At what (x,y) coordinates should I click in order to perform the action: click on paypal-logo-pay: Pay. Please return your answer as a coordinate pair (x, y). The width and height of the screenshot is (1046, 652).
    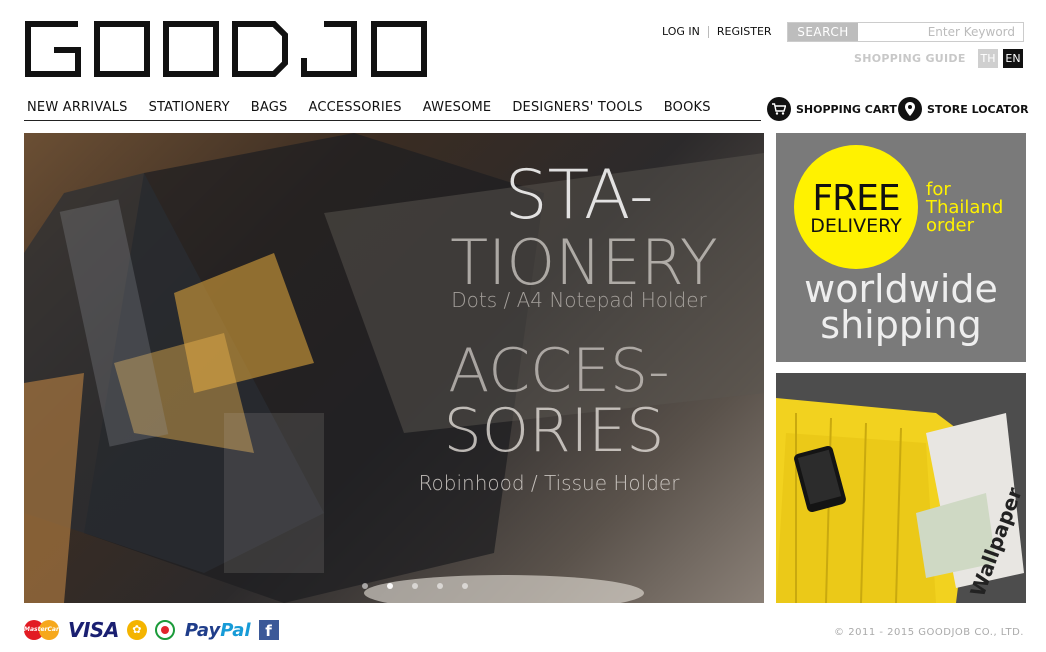
    Looking at the image, I should click on (202, 630).